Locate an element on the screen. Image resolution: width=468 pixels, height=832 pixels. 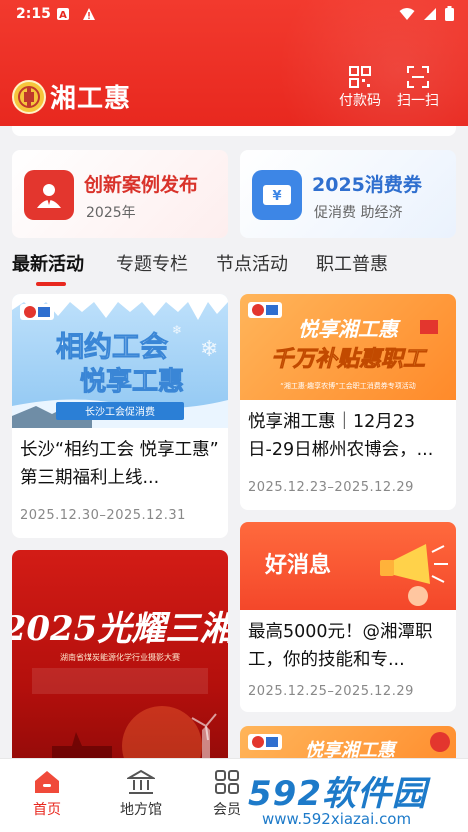
signal-icon is located at coordinates (430, 13).